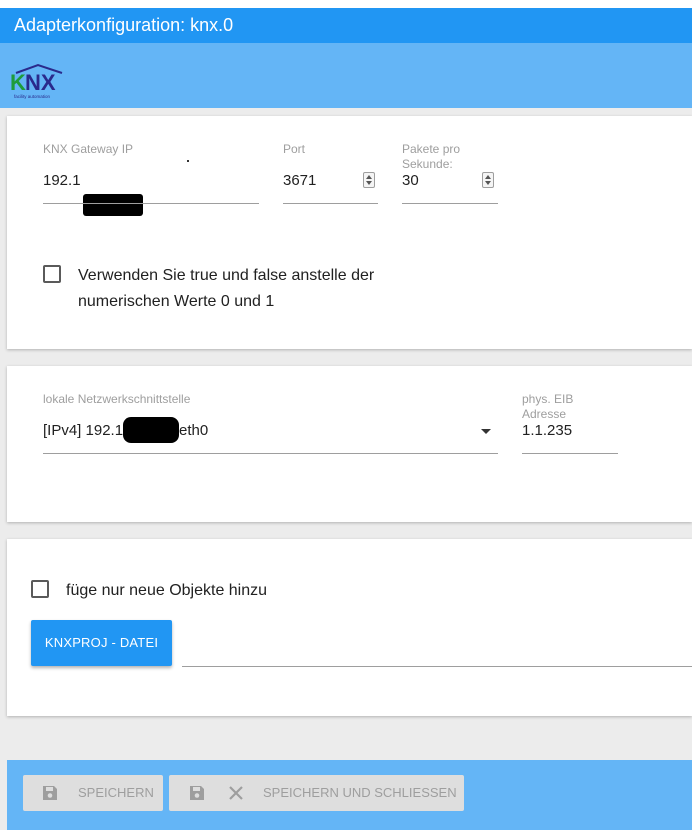 This screenshot has height=830, width=692. What do you see at coordinates (151, 203) in the screenshot?
I see `gateway-ip-underline` at bounding box center [151, 203].